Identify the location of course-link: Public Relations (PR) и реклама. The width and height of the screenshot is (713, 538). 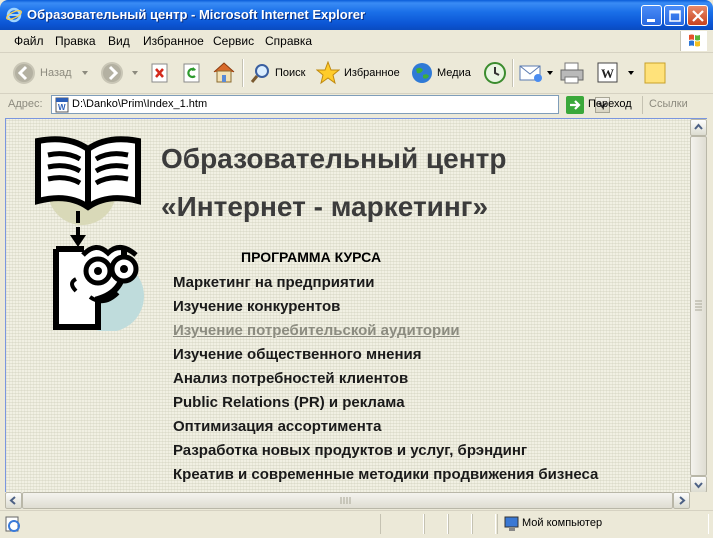
(289, 402).